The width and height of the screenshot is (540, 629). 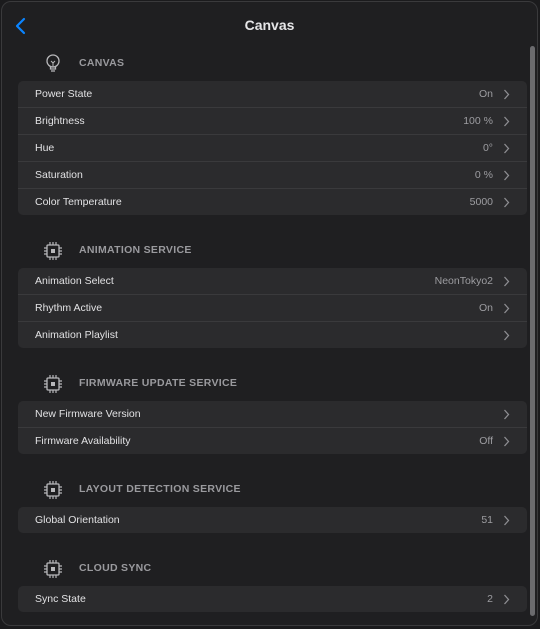 I want to click on row-label: Sync State, so click(x=60, y=599).